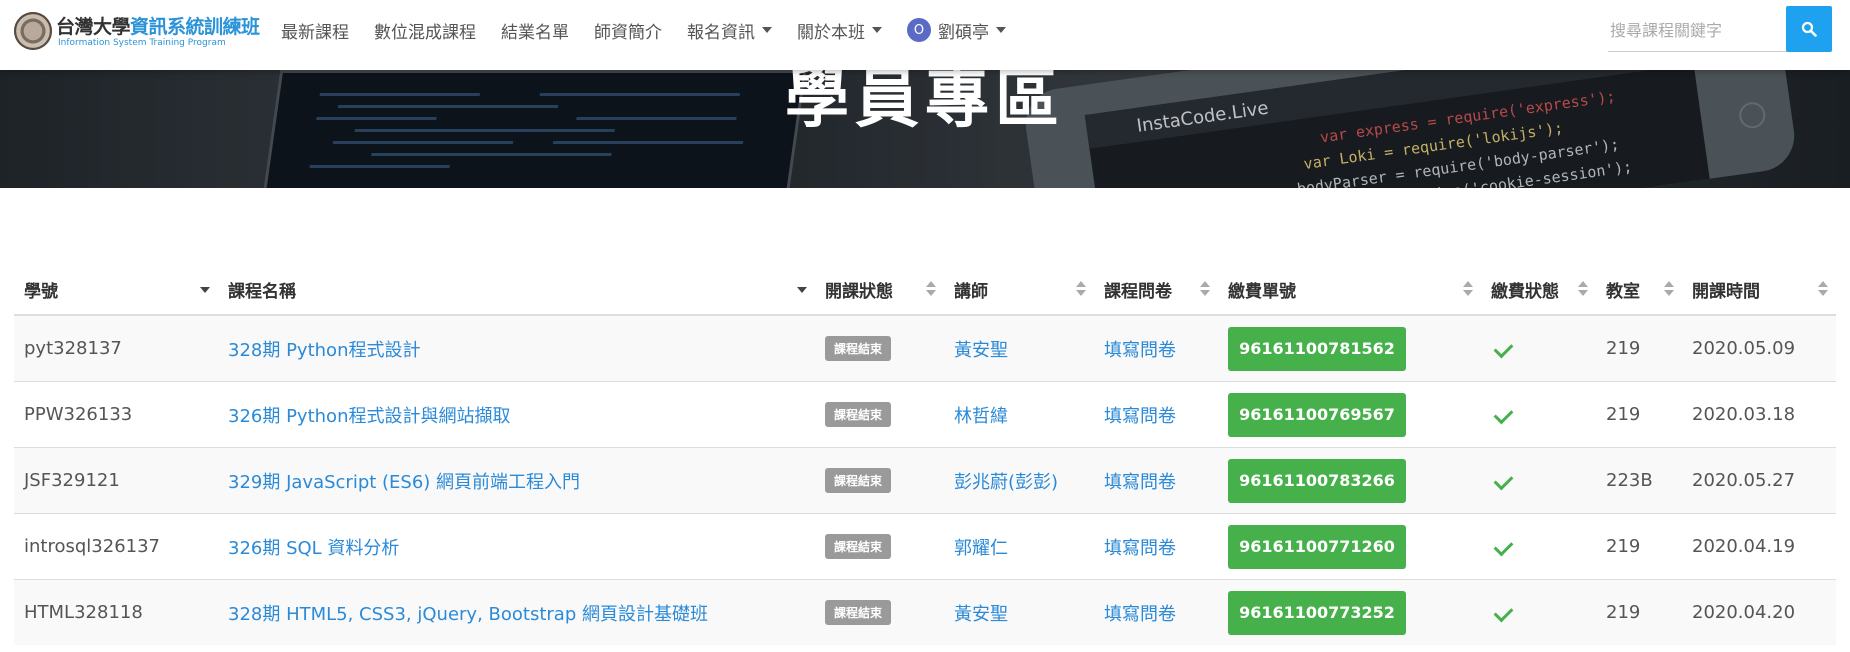 The width and height of the screenshot is (1850, 652). What do you see at coordinates (971, 291) in the screenshot?
I see `column-header-label: 講師` at bounding box center [971, 291].